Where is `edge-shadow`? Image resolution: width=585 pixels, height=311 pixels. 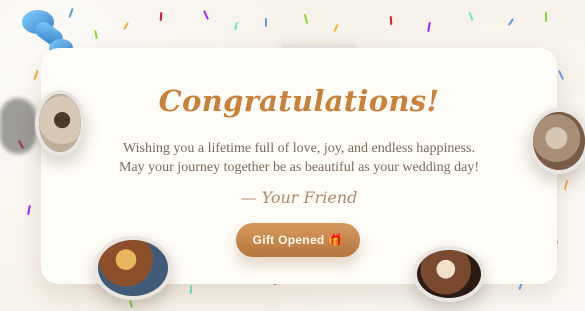
edge-shadow is located at coordinates (18, 126).